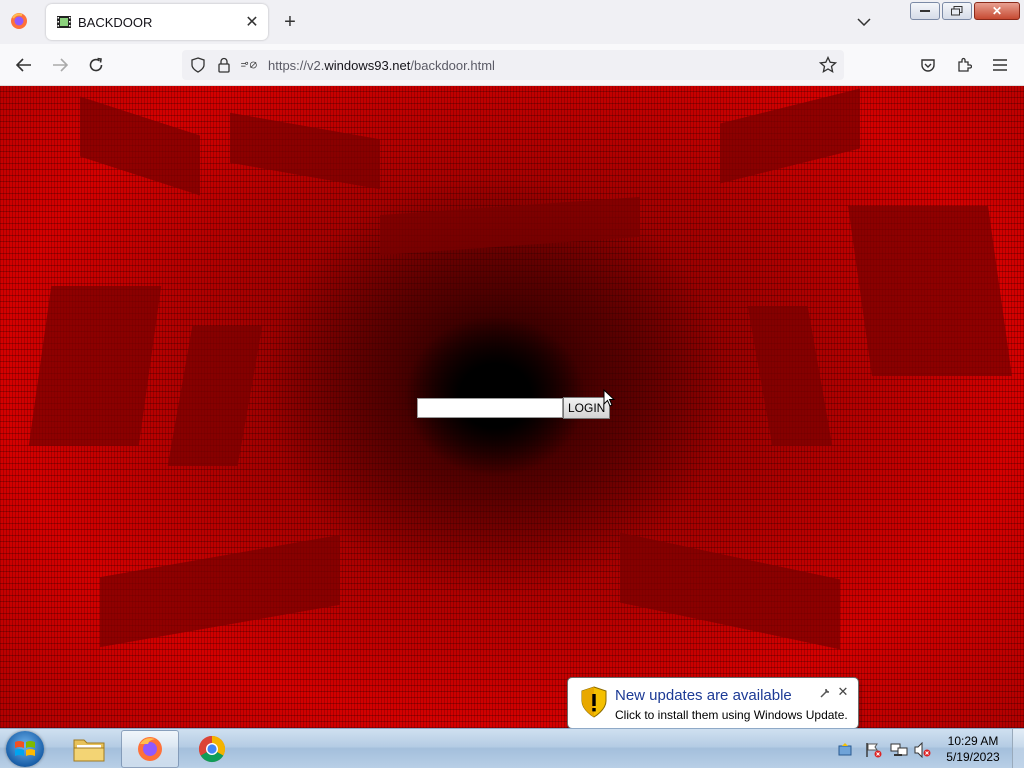 The image size is (1024, 768). I want to click on notification-title: New updates are available, so click(703, 695).